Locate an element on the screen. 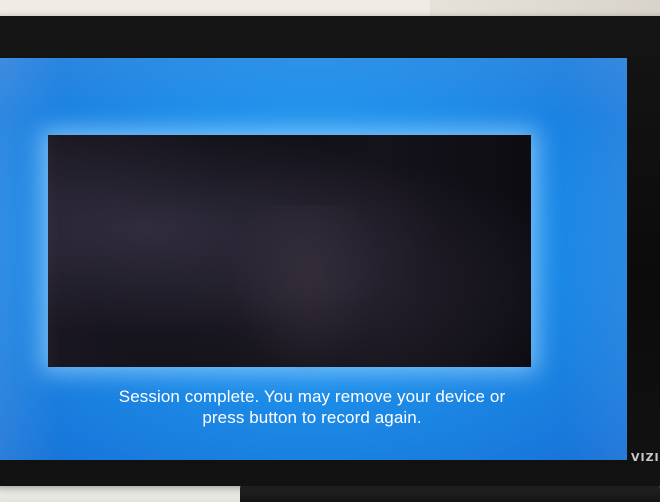  message-line-2: press button to record again. is located at coordinates (312, 417).